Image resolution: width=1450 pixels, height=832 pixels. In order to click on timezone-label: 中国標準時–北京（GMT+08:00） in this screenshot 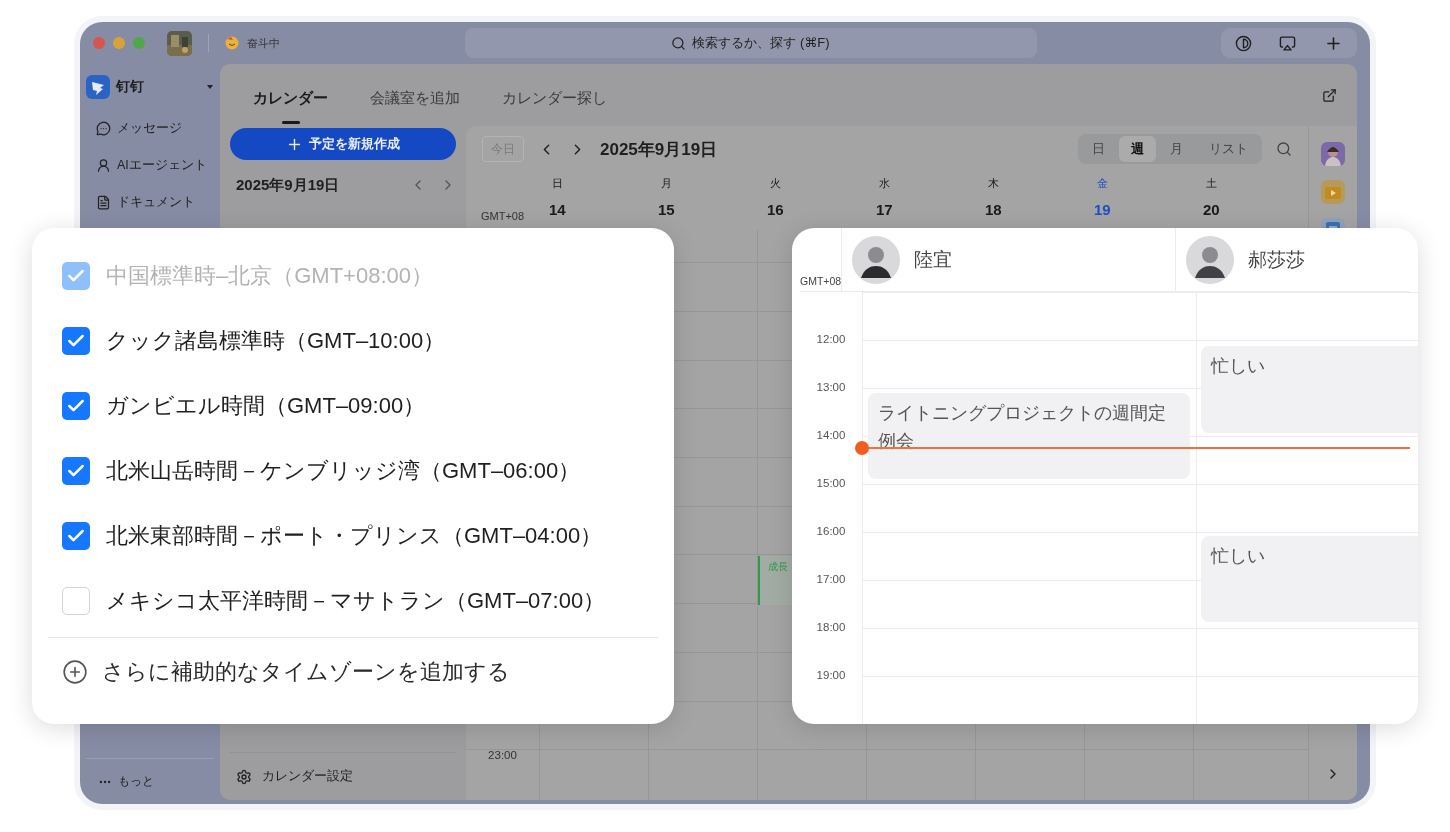, I will do `click(269, 275)`.